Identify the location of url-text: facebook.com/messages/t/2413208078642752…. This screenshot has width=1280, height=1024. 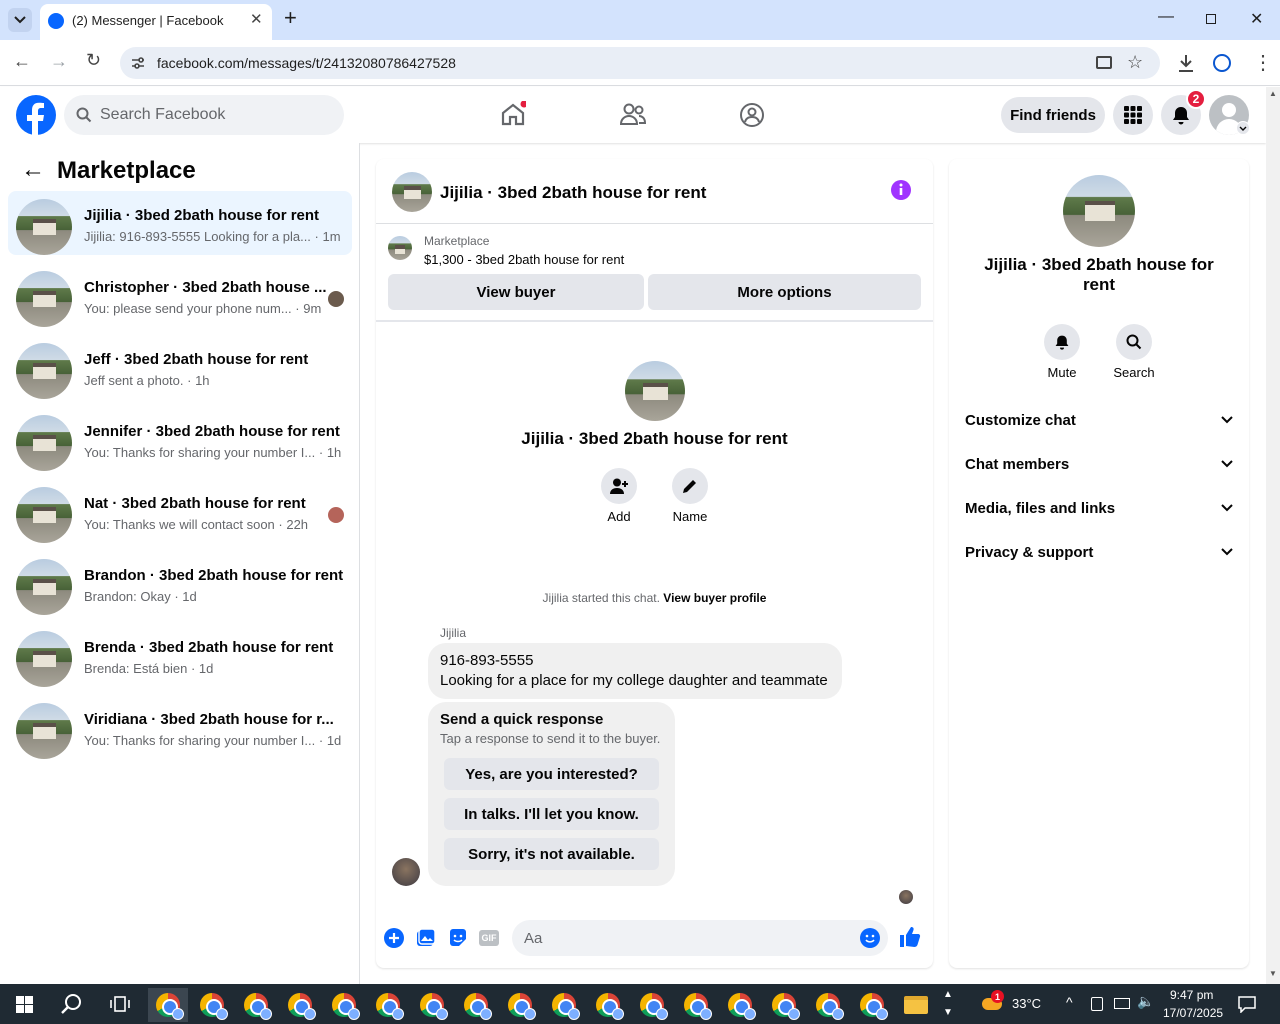
(306, 63).